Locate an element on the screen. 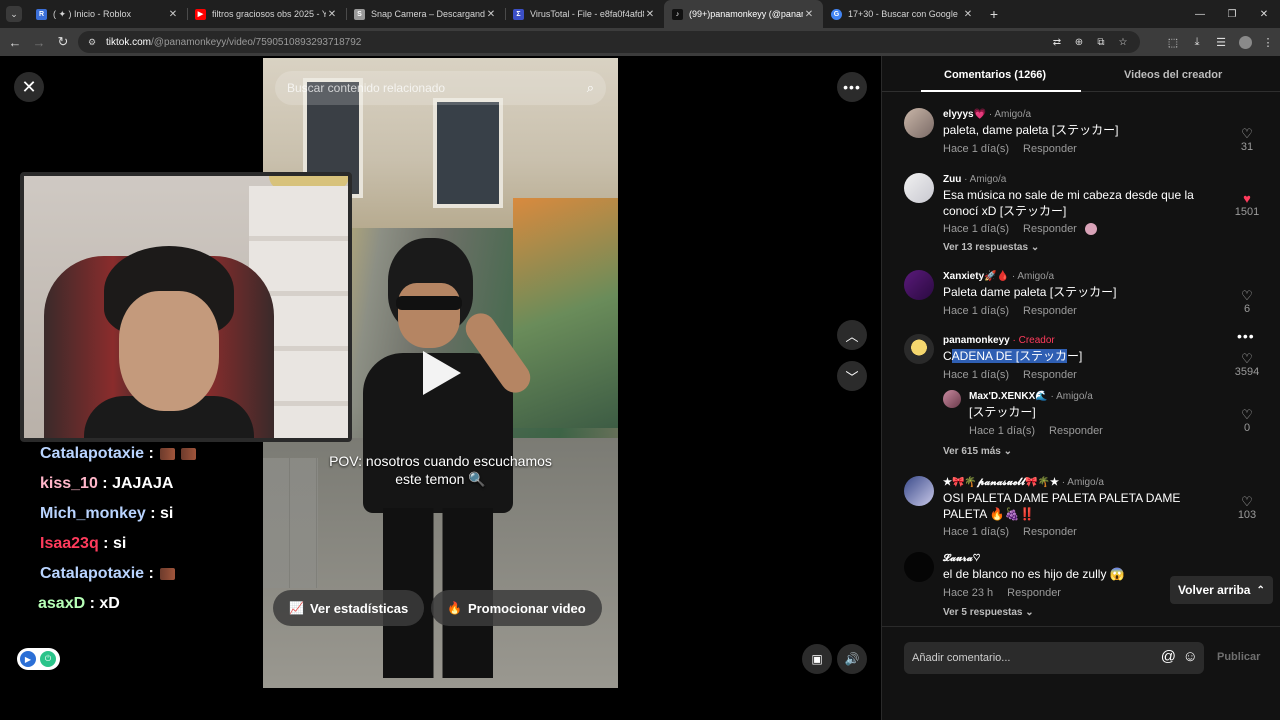 The width and height of the screenshot is (1280, 720). tiktok-favicon-icon: ♪ is located at coordinates (677, 14).